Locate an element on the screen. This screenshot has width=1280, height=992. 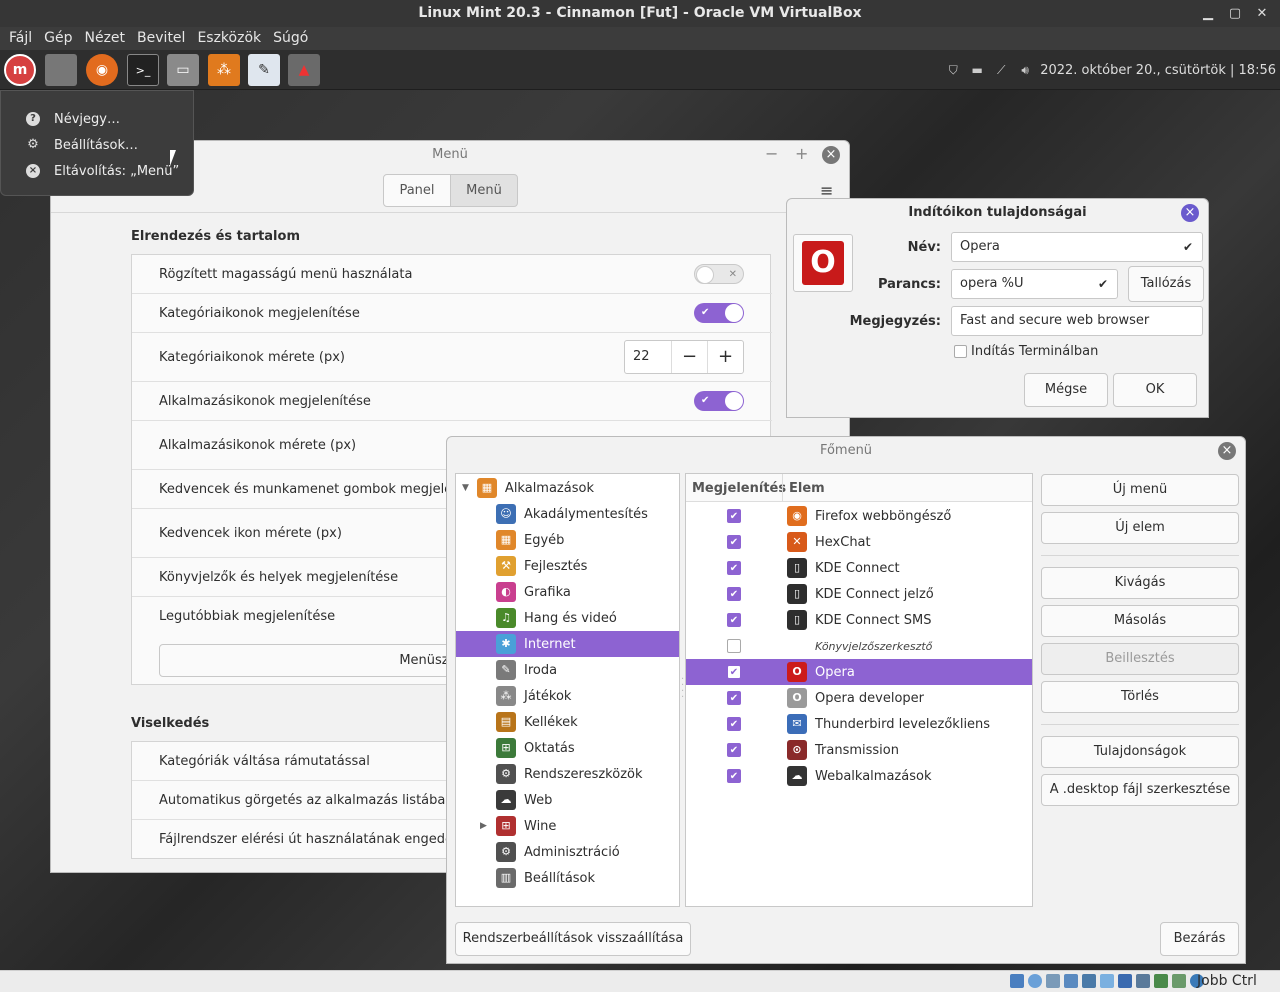
files-icon: ▭ is located at coordinates (183, 70).